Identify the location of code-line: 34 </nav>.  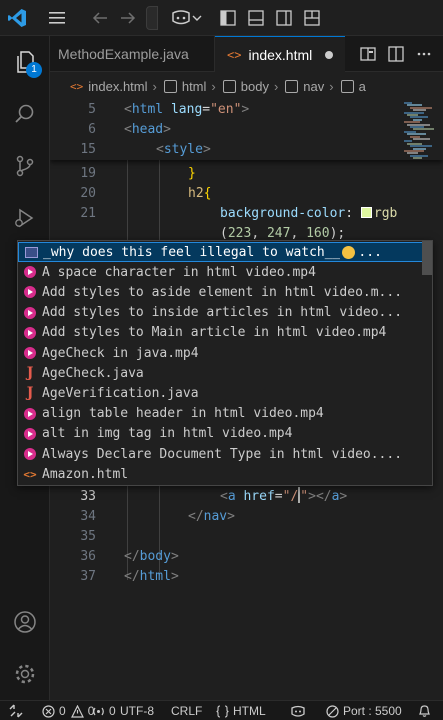
(246, 517).